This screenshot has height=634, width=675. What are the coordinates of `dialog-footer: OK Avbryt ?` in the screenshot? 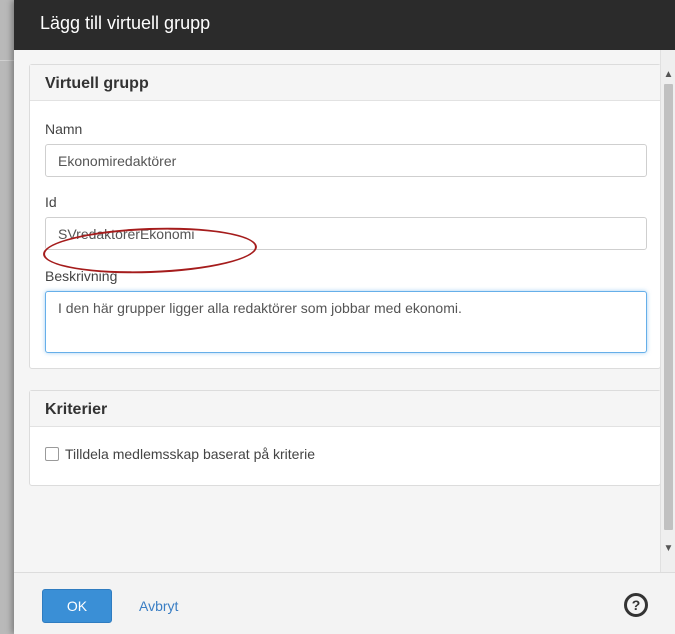 It's located at (344, 603).